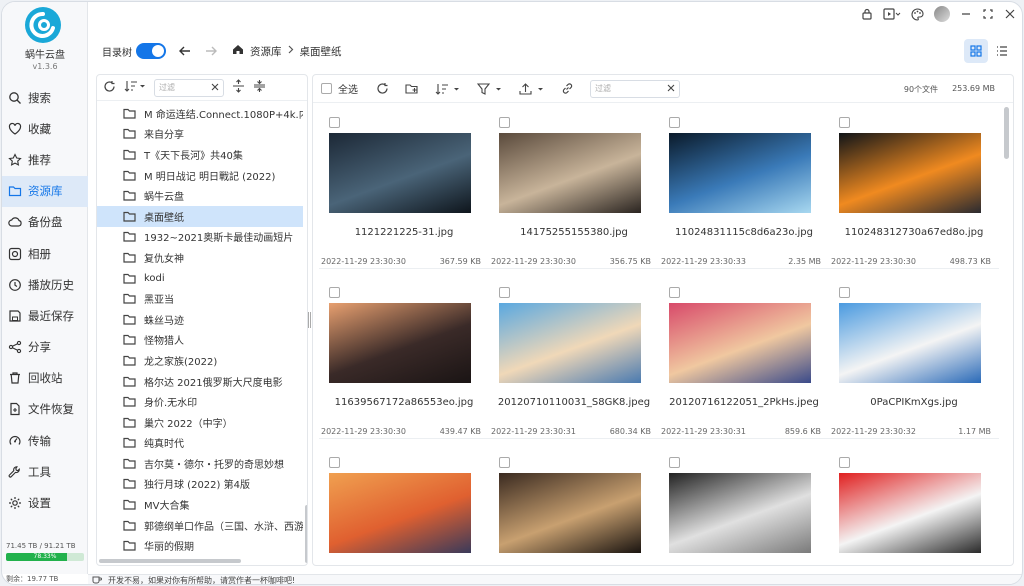  I want to click on tree-toggle, so click(151, 51).